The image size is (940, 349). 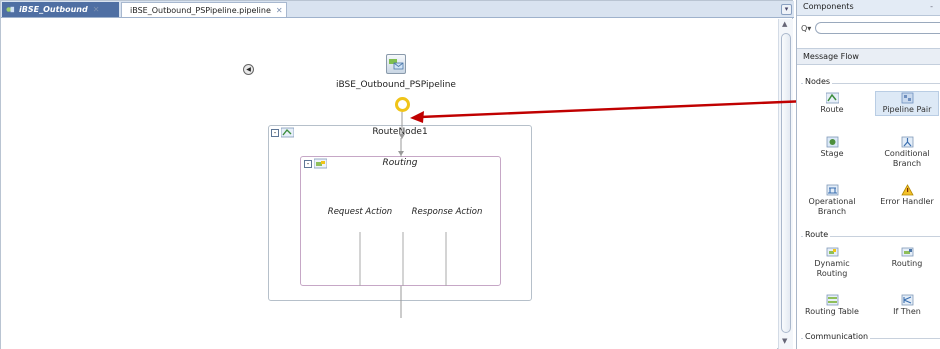 What do you see at coordinates (868, 8) in the screenshot?
I see `palette-header: Components -` at bounding box center [868, 8].